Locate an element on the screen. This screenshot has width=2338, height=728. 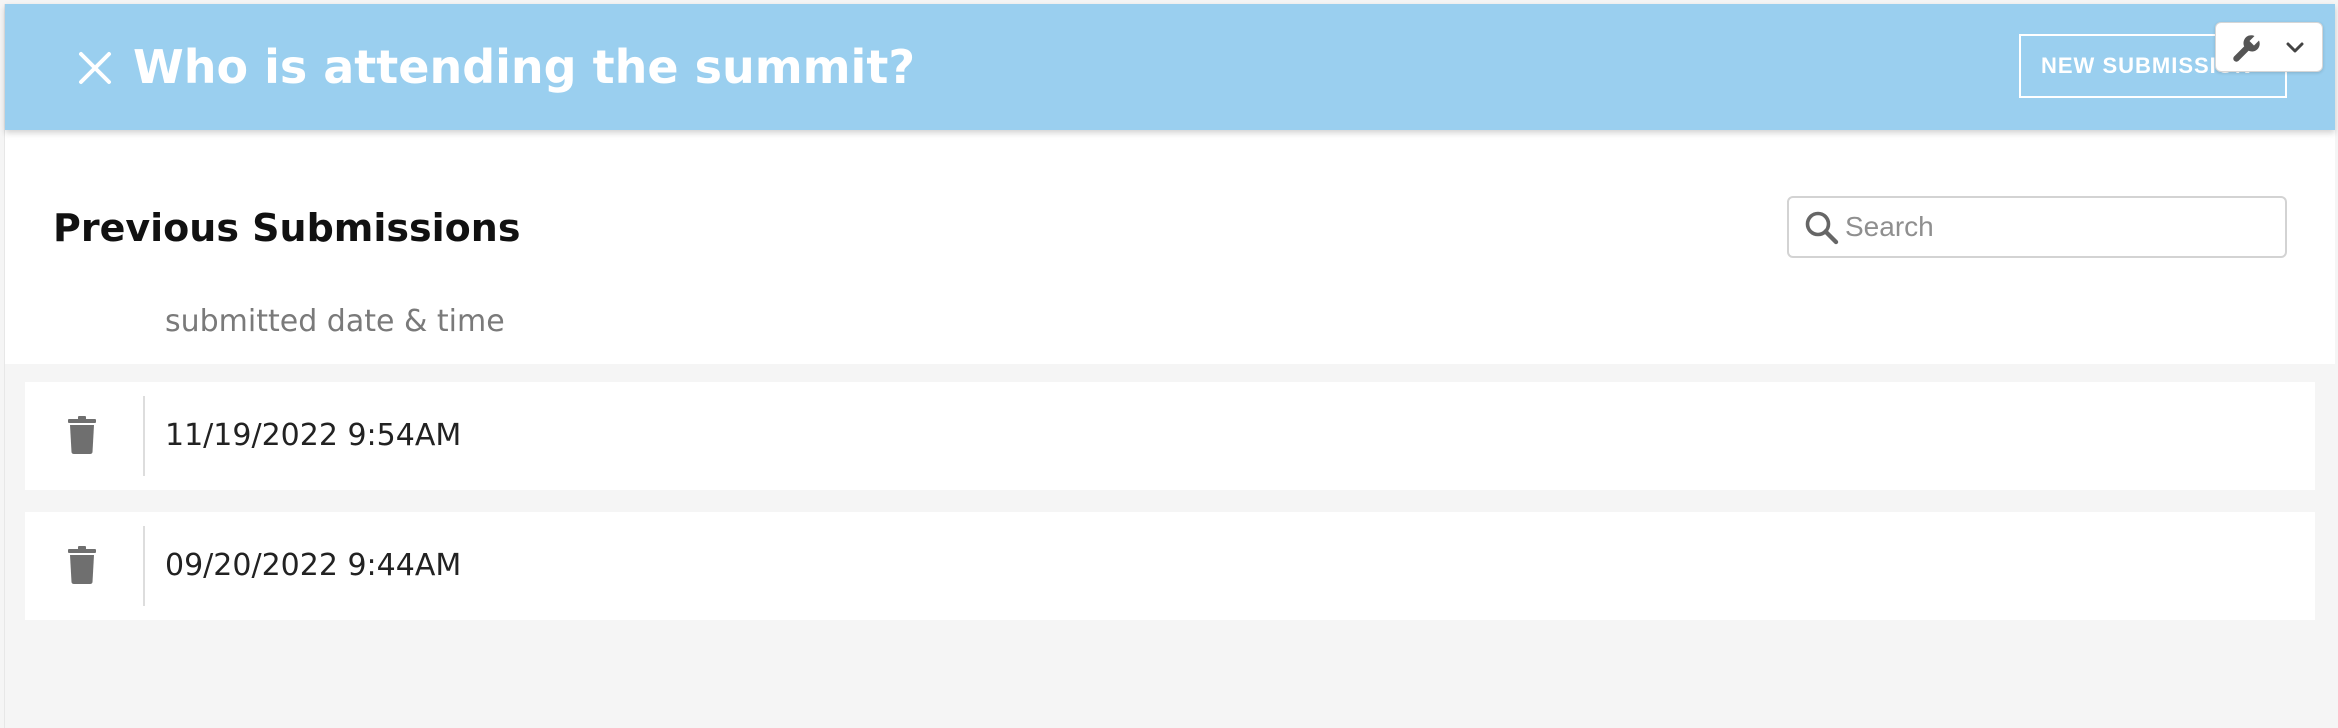
chevron-down-icon is located at coordinates (2295, 47).